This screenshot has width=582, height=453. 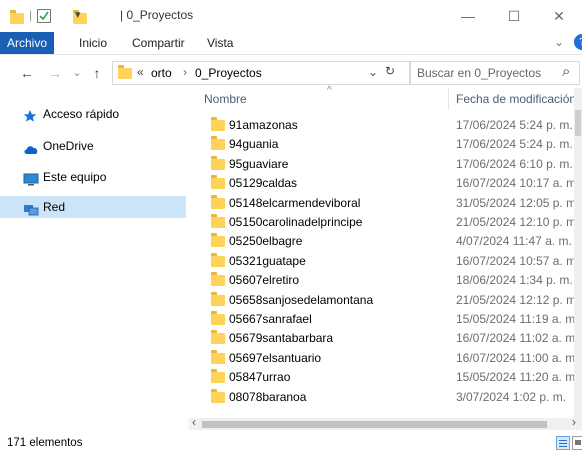 I want to click on table-row: 05847urrao 15/05/2024 11:20 a. m., so click(x=384, y=377).